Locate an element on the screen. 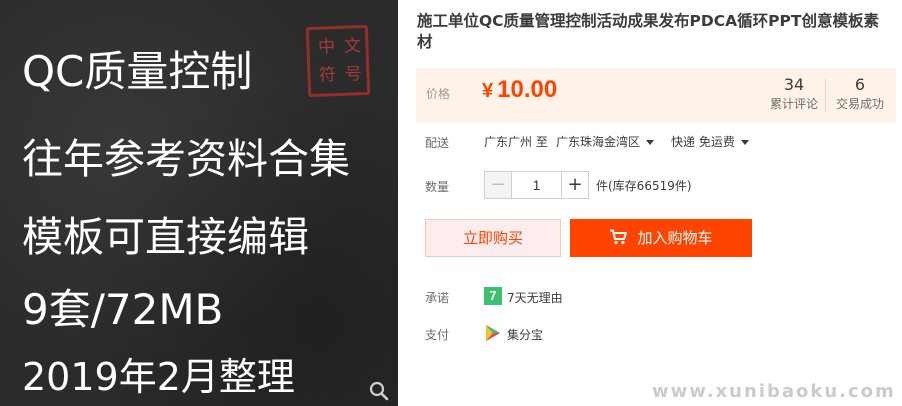 The width and height of the screenshot is (902, 406). ship-to-text: 广东珠海金湾区 is located at coordinates (598, 142).